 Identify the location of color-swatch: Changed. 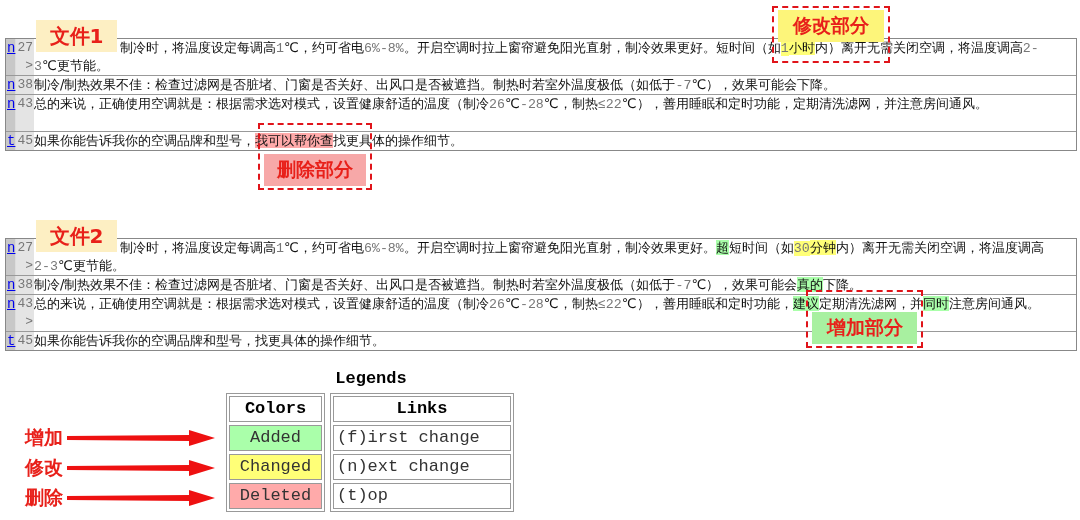
(275, 467).